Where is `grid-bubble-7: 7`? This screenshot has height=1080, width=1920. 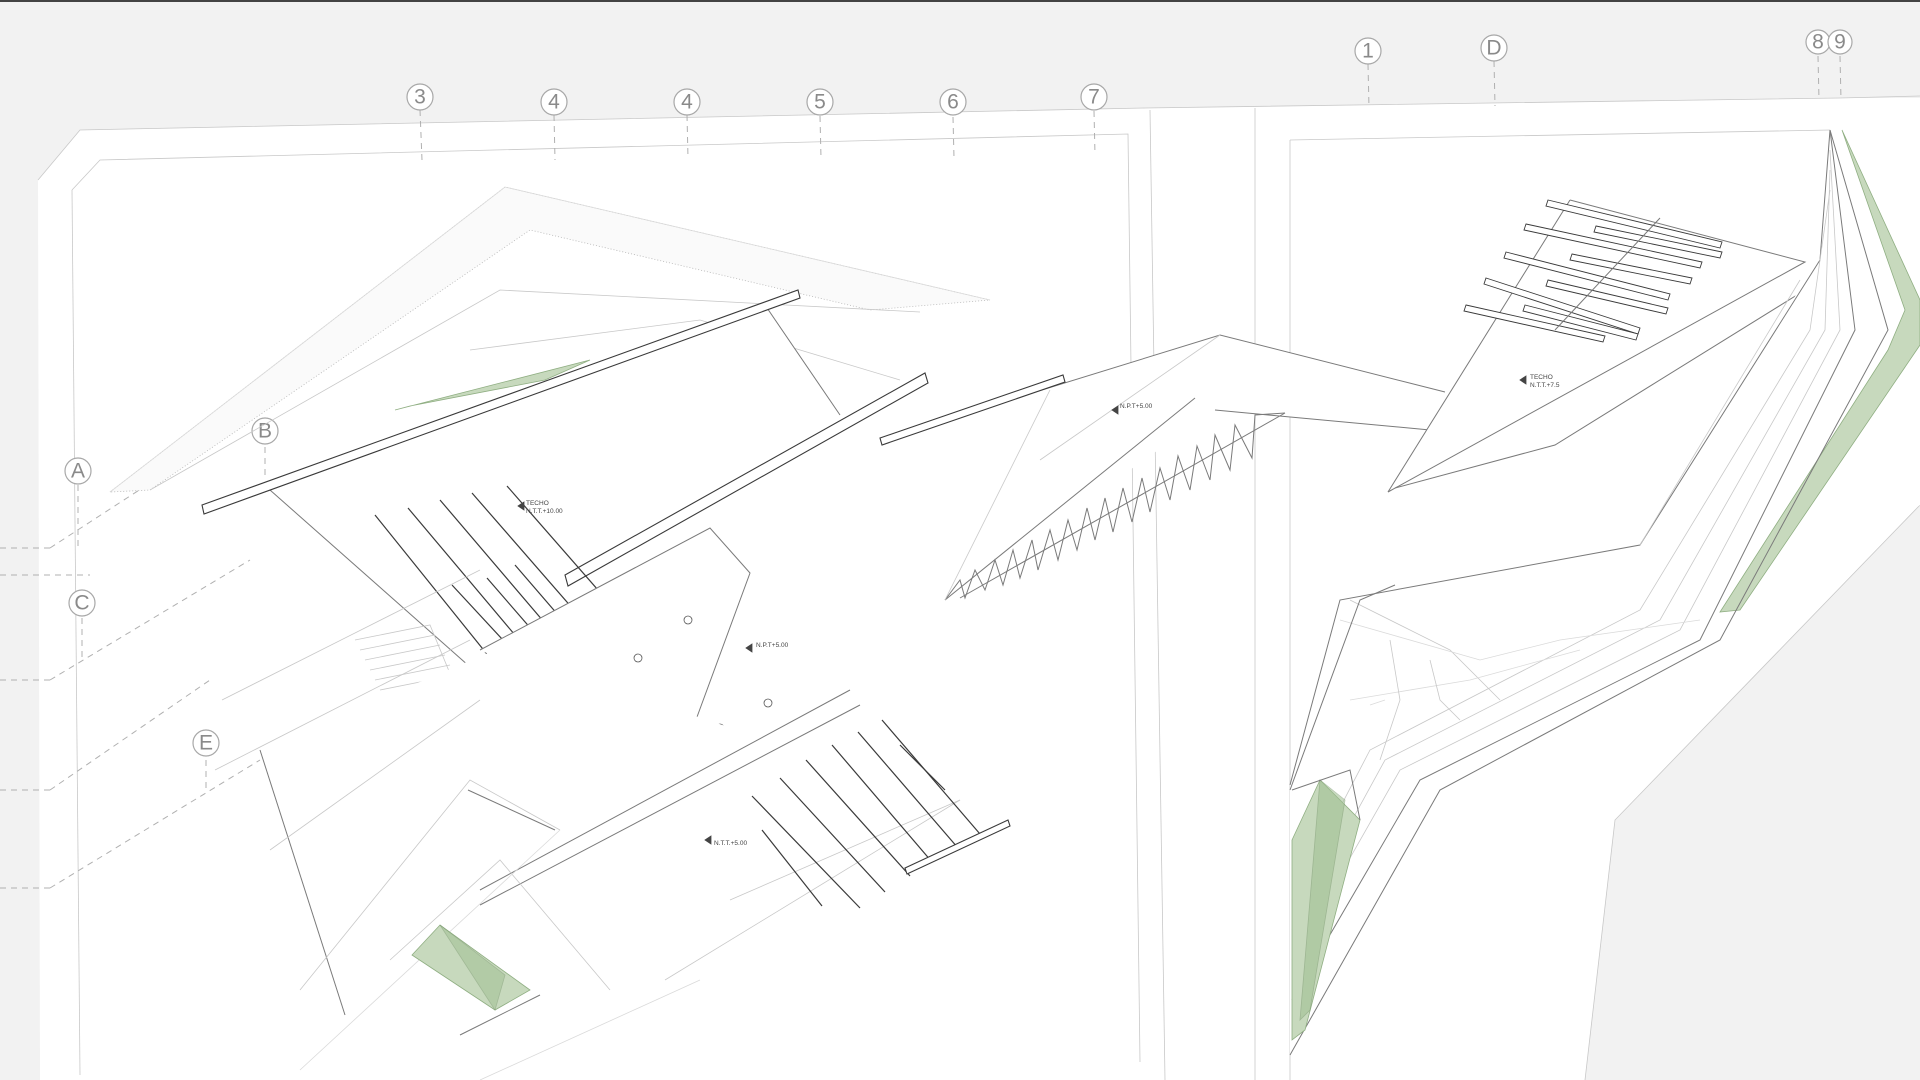 grid-bubble-7: 7 is located at coordinates (1094, 97).